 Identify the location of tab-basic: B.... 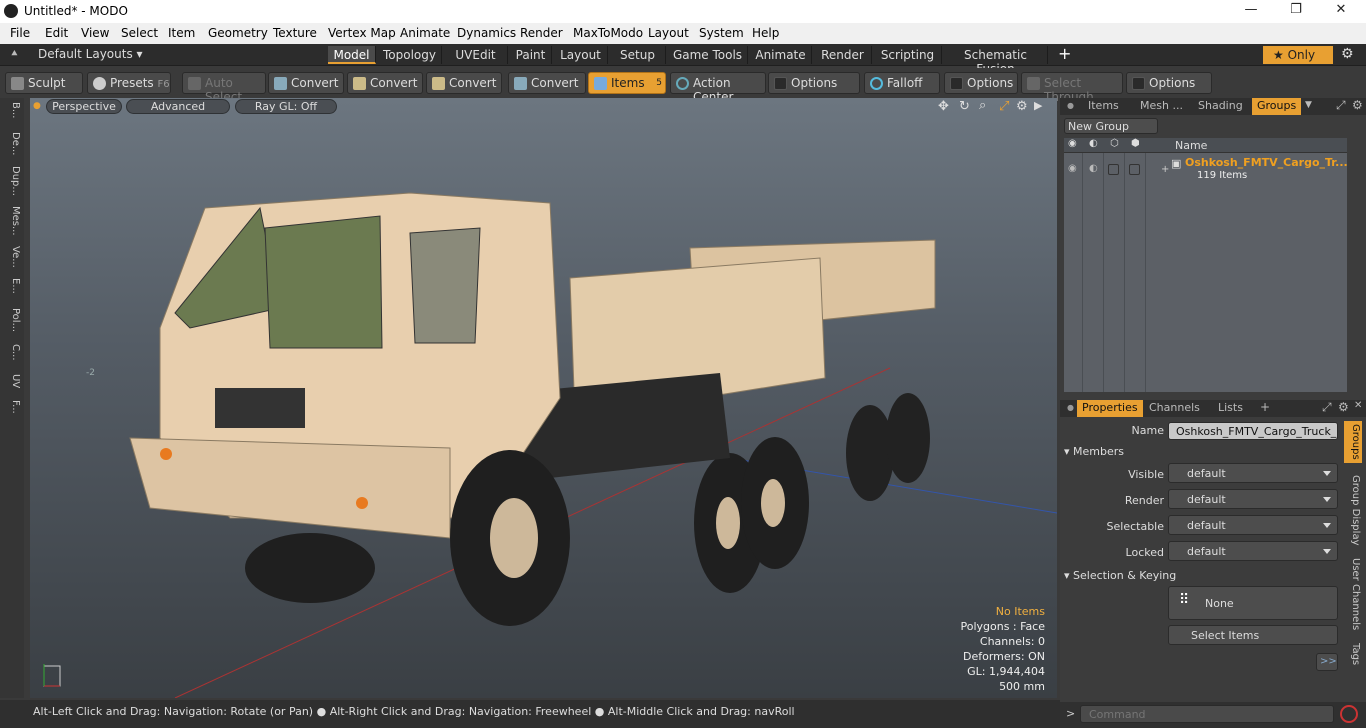
(12, 110).